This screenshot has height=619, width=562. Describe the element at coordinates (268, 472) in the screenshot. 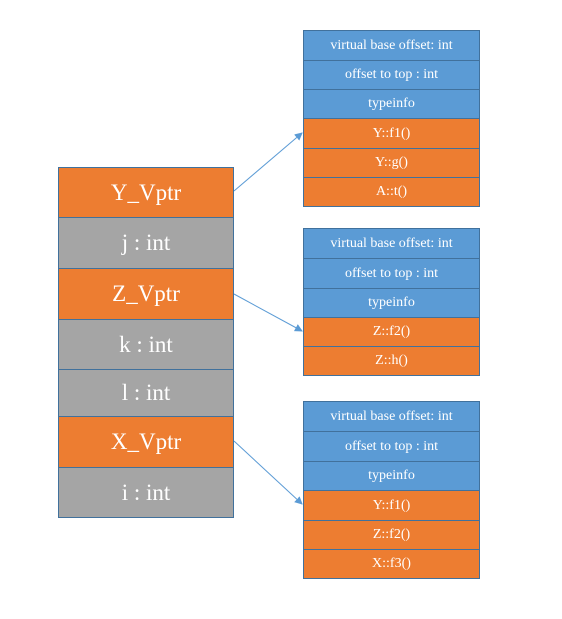

I see `arrow-x-vptr` at that location.